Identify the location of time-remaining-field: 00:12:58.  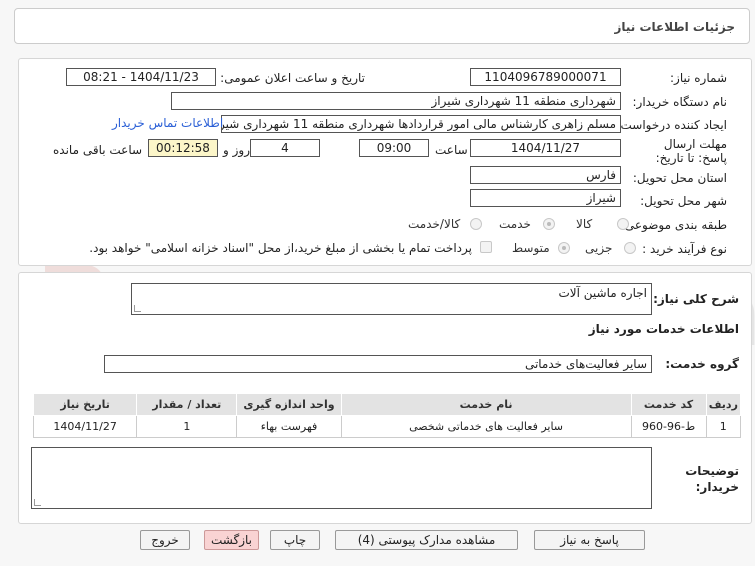
(183, 148).